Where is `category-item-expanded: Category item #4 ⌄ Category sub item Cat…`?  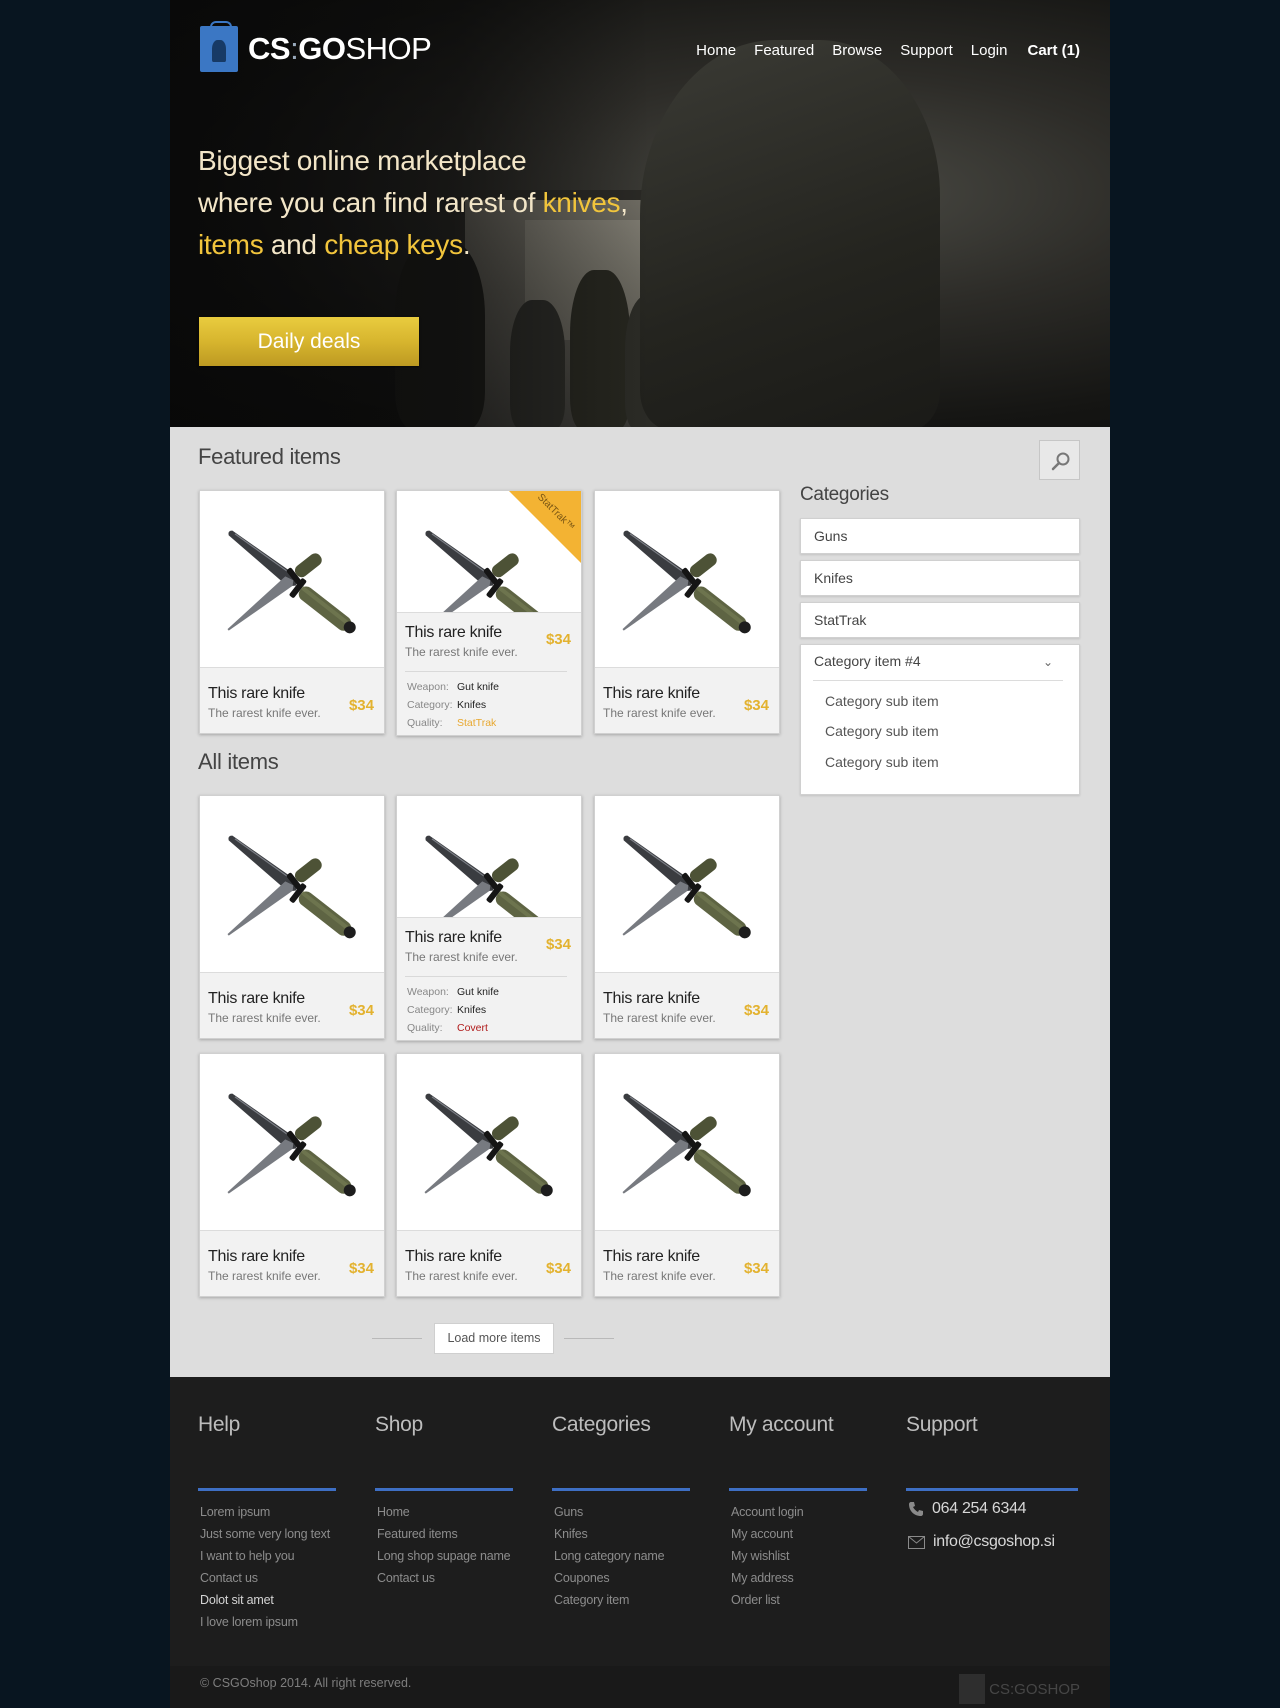
category-item-expanded: Category item #4 ⌄ Category sub item Cat… is located at coordinates (940, 719).